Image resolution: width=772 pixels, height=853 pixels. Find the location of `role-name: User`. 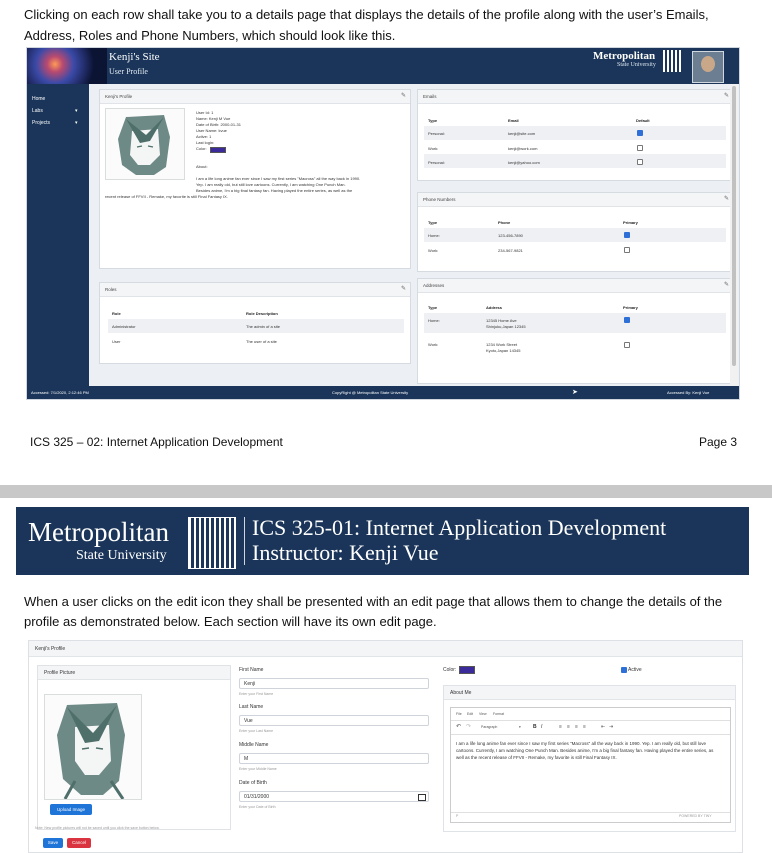

role-name: User is located at coordinates (116, 341).